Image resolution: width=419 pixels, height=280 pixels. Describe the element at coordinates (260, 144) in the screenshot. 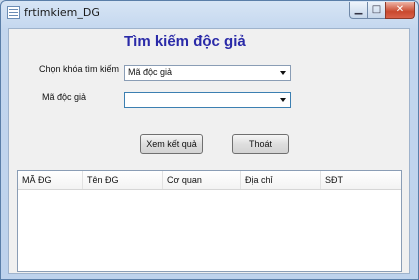

I see `exit-button: Thoát` at that location.